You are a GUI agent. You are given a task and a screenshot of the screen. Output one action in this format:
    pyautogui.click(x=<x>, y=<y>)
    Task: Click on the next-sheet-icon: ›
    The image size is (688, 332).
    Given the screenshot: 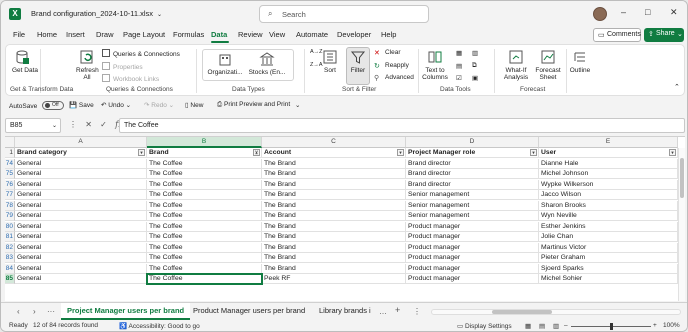 What is the action you would take?
    pyautogui.click(x=34, y=311)
    